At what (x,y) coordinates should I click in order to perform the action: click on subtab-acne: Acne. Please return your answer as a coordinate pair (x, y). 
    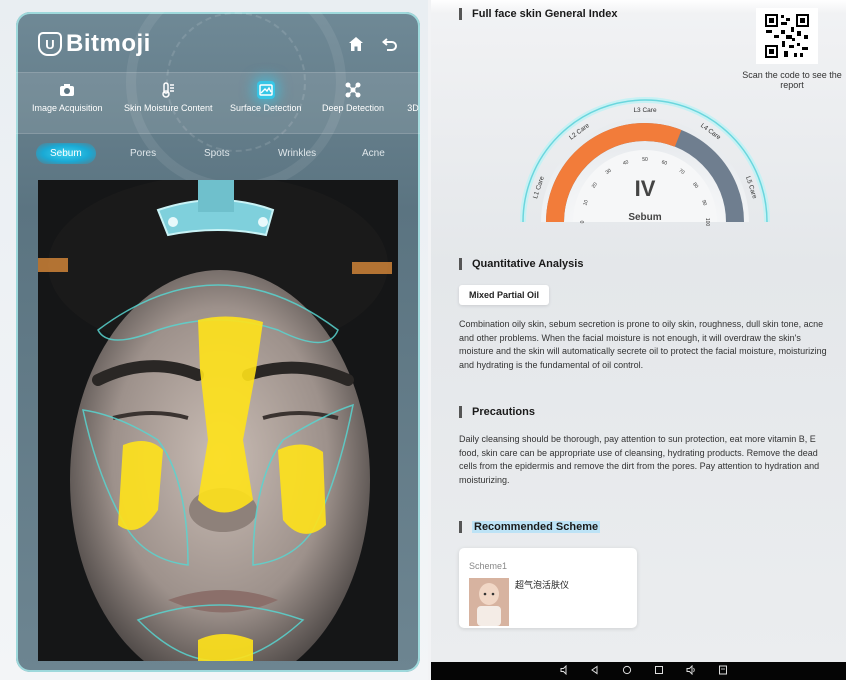
    Looking at the image, I should click on (373, 153).